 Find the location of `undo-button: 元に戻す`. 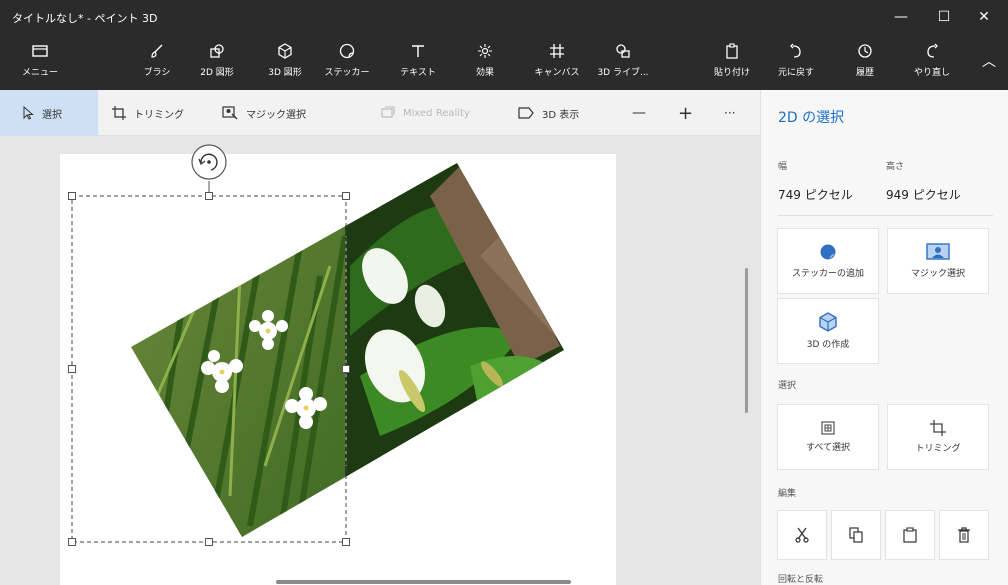

undo-button: 元に戻す is located at coordinates (796, 63).